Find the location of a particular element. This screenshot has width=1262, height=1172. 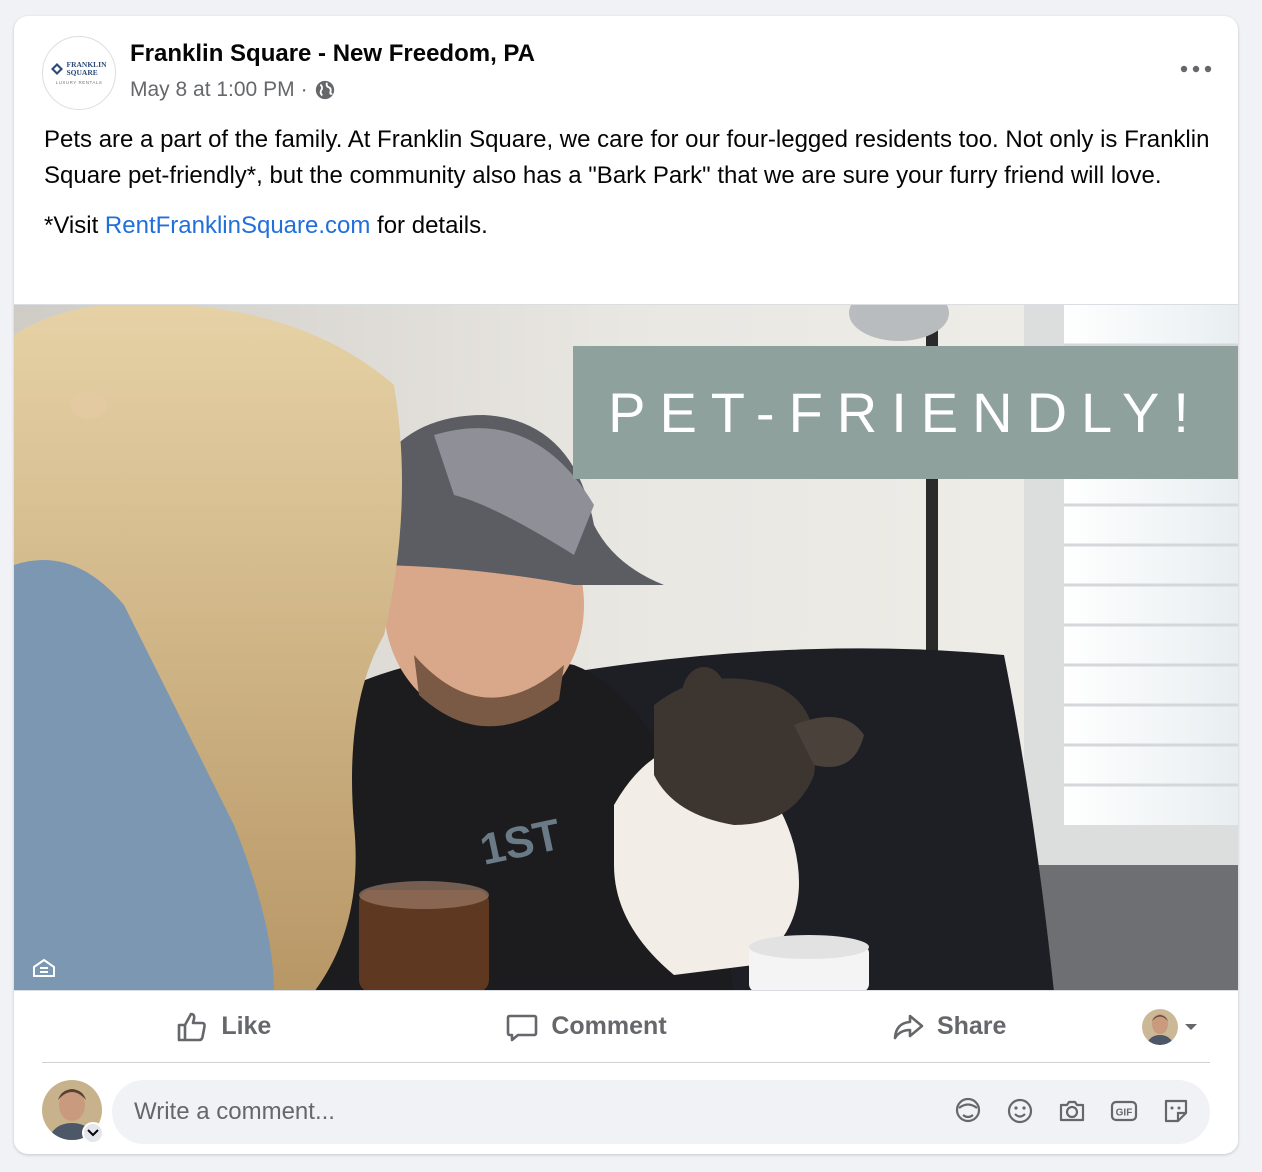

avatar-sticker-button is located at coordinates (968, 1111).